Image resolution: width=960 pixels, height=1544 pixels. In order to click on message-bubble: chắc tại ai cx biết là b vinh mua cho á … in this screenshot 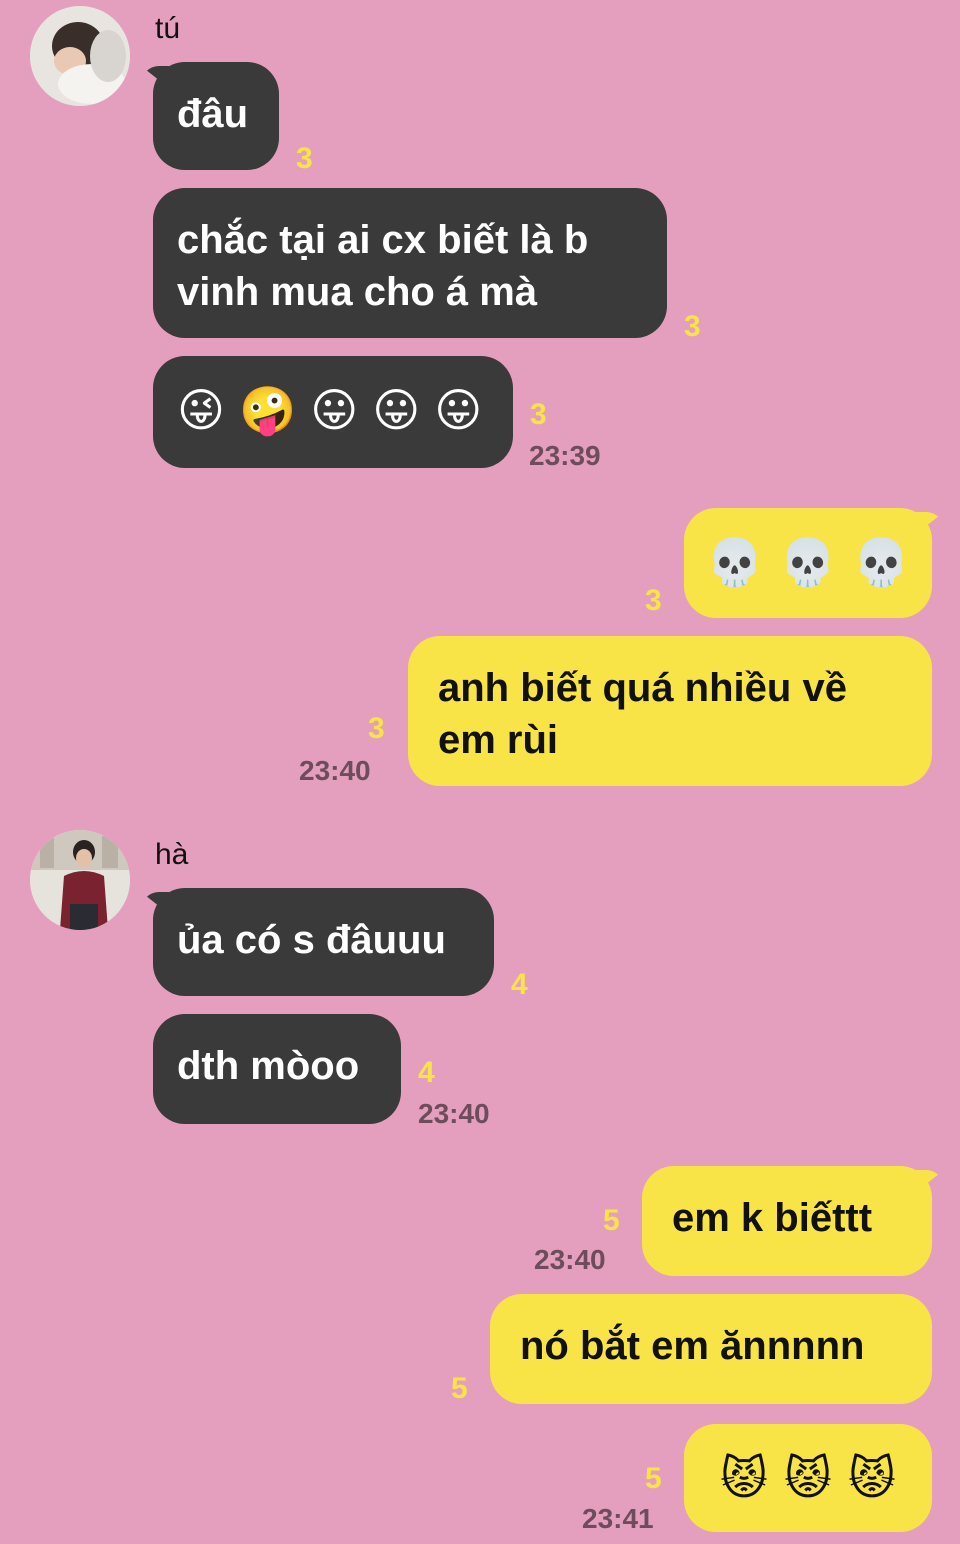, I will do `click(410, 263)`.